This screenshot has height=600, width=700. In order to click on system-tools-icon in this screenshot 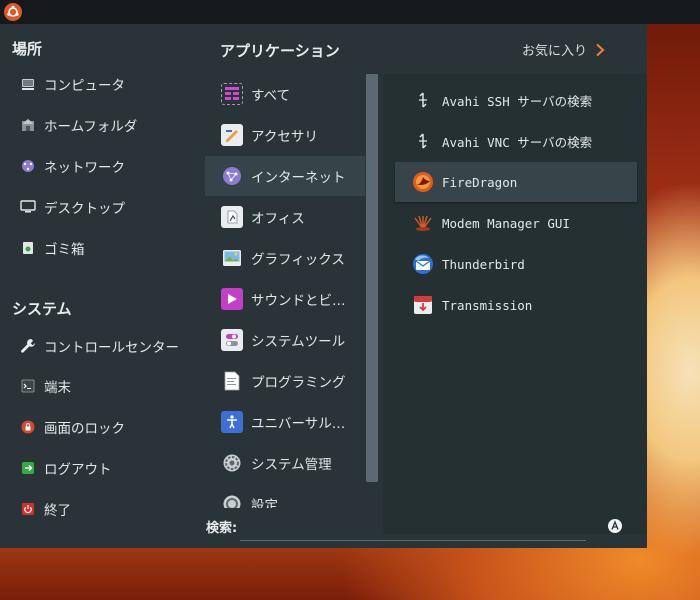, I will do `click(232, 340)`.